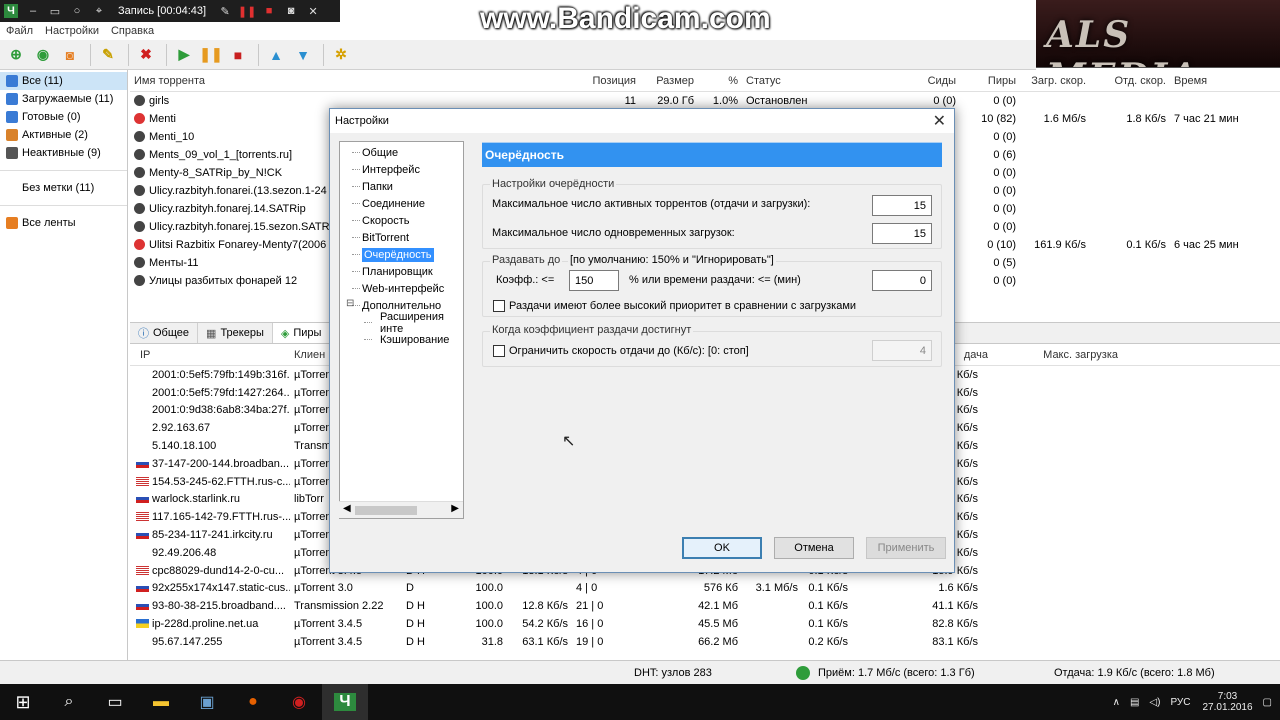  Describe the element at coordinates (1057, 355) in the screenshot. I see `col-max-download: Макс. загрузка` at that location.